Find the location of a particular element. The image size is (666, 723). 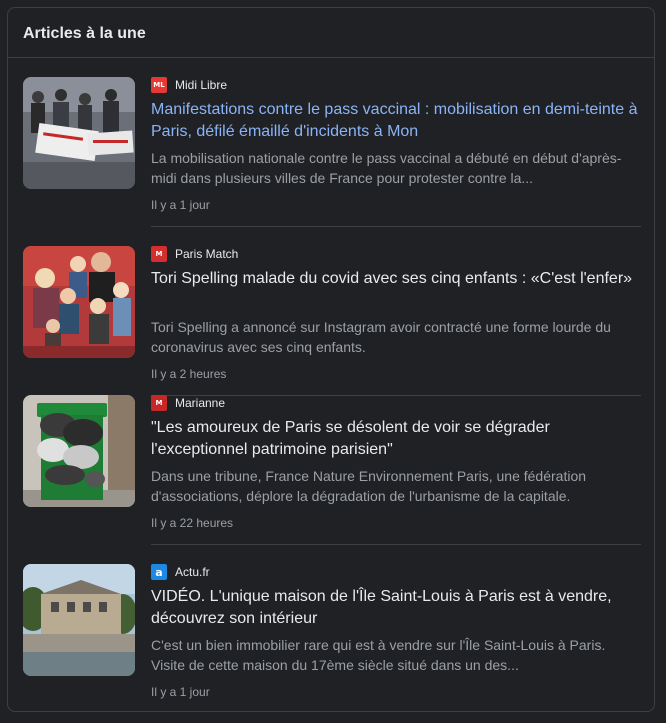

source-name: Paris Match is located at coordinates (207, 254).